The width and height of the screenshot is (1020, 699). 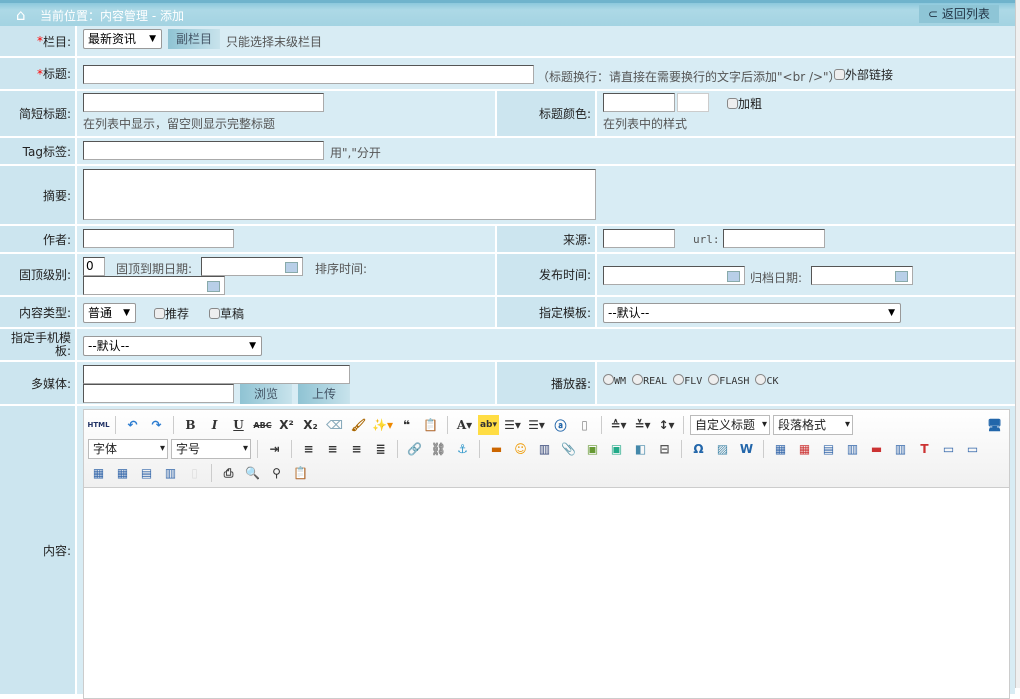 What do you see at coordinates (959, 14) in the screenshot?
I see `back-to-list-button: ⊂ 返回列表` at bounding box center [959, 14].